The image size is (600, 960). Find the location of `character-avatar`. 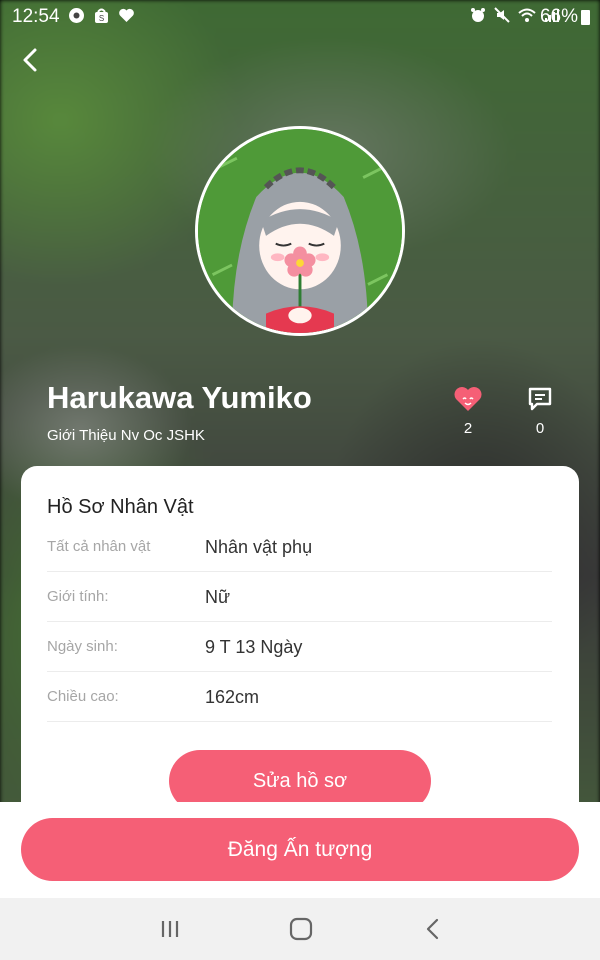

character-avatar is located at coordinates (300, 231).